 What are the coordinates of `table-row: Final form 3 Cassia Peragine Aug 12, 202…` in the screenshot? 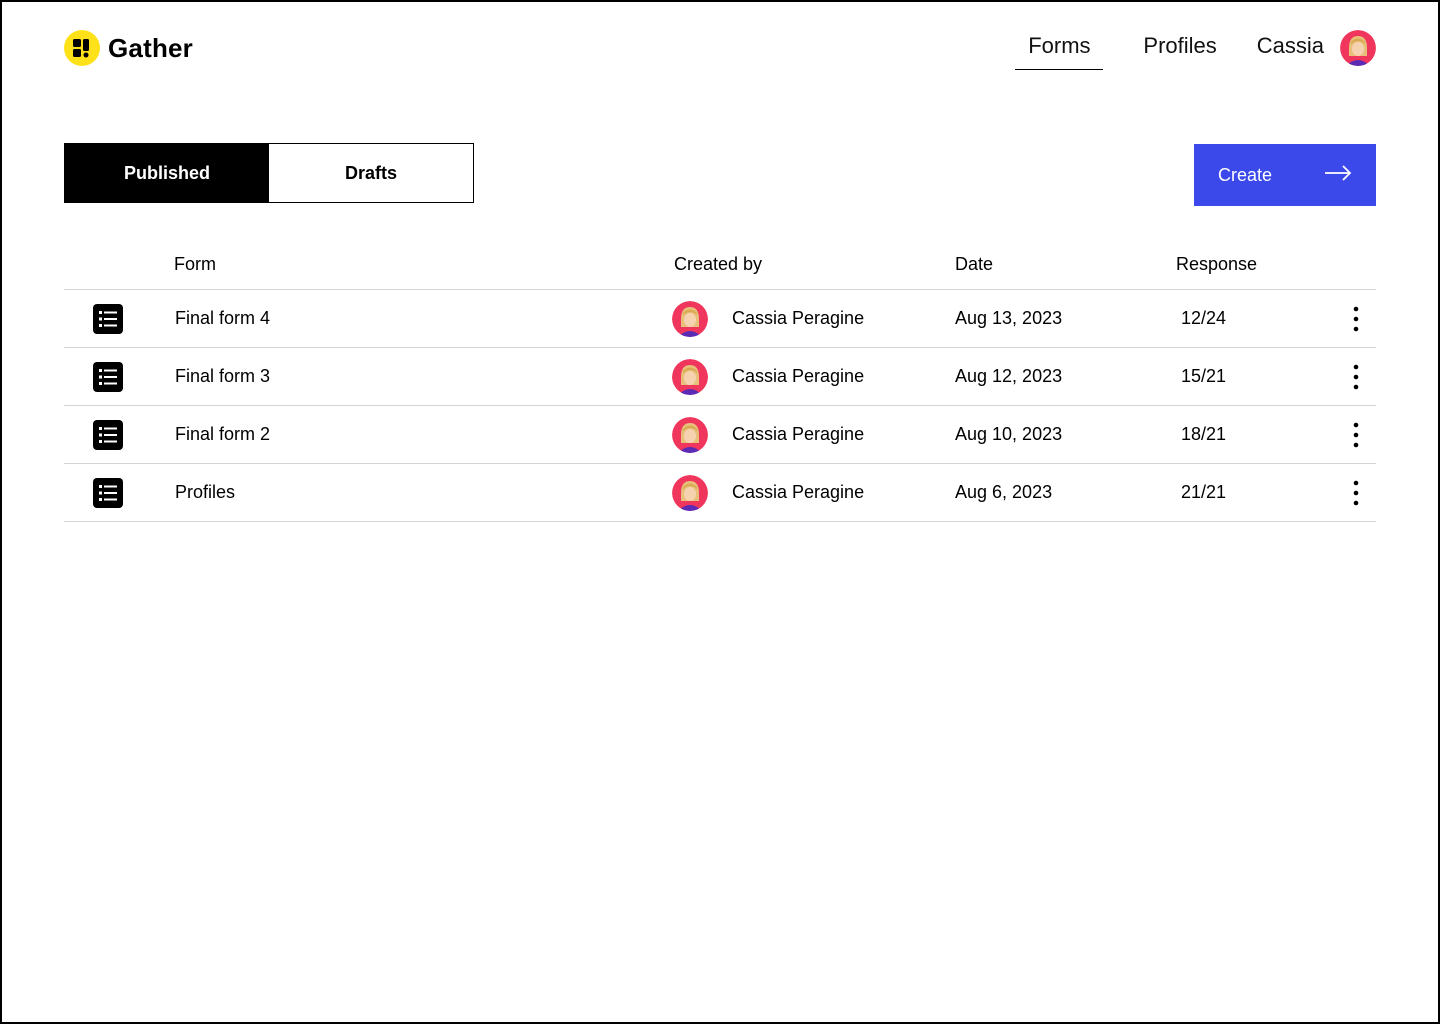 It's located at (720, 377).